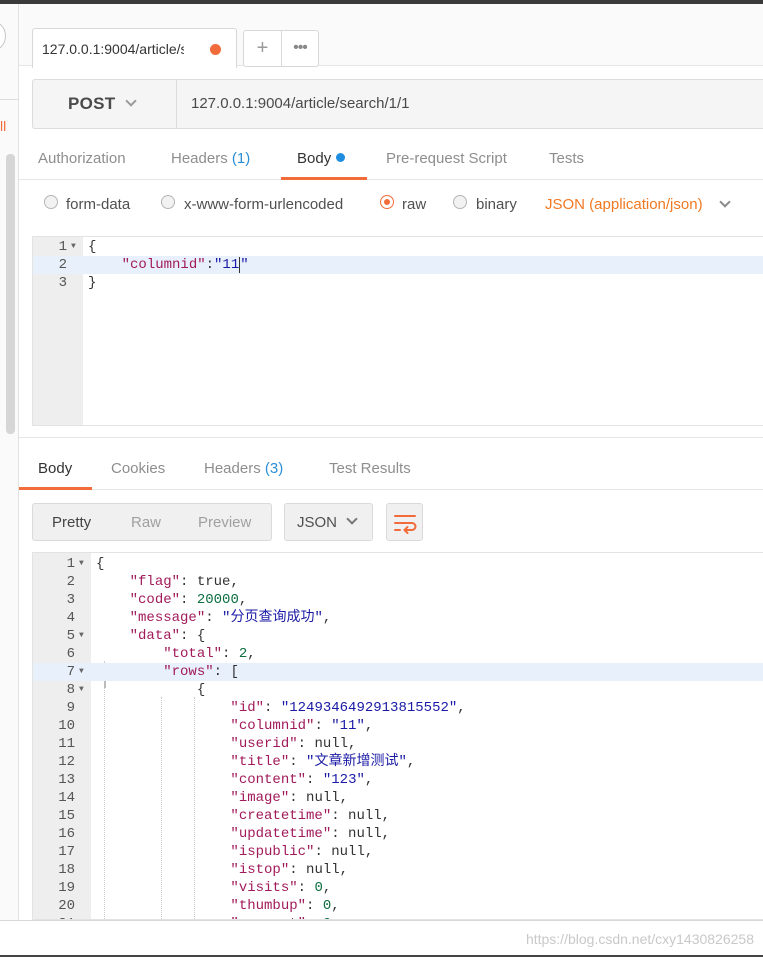 Image resolution: width=763 pixels, height=957 pixels. What do you see at coordinates (398, 852) in the screenshot?
I see `response-code-line: 17 "ispublic": null,` at bounding box center [398, 852].